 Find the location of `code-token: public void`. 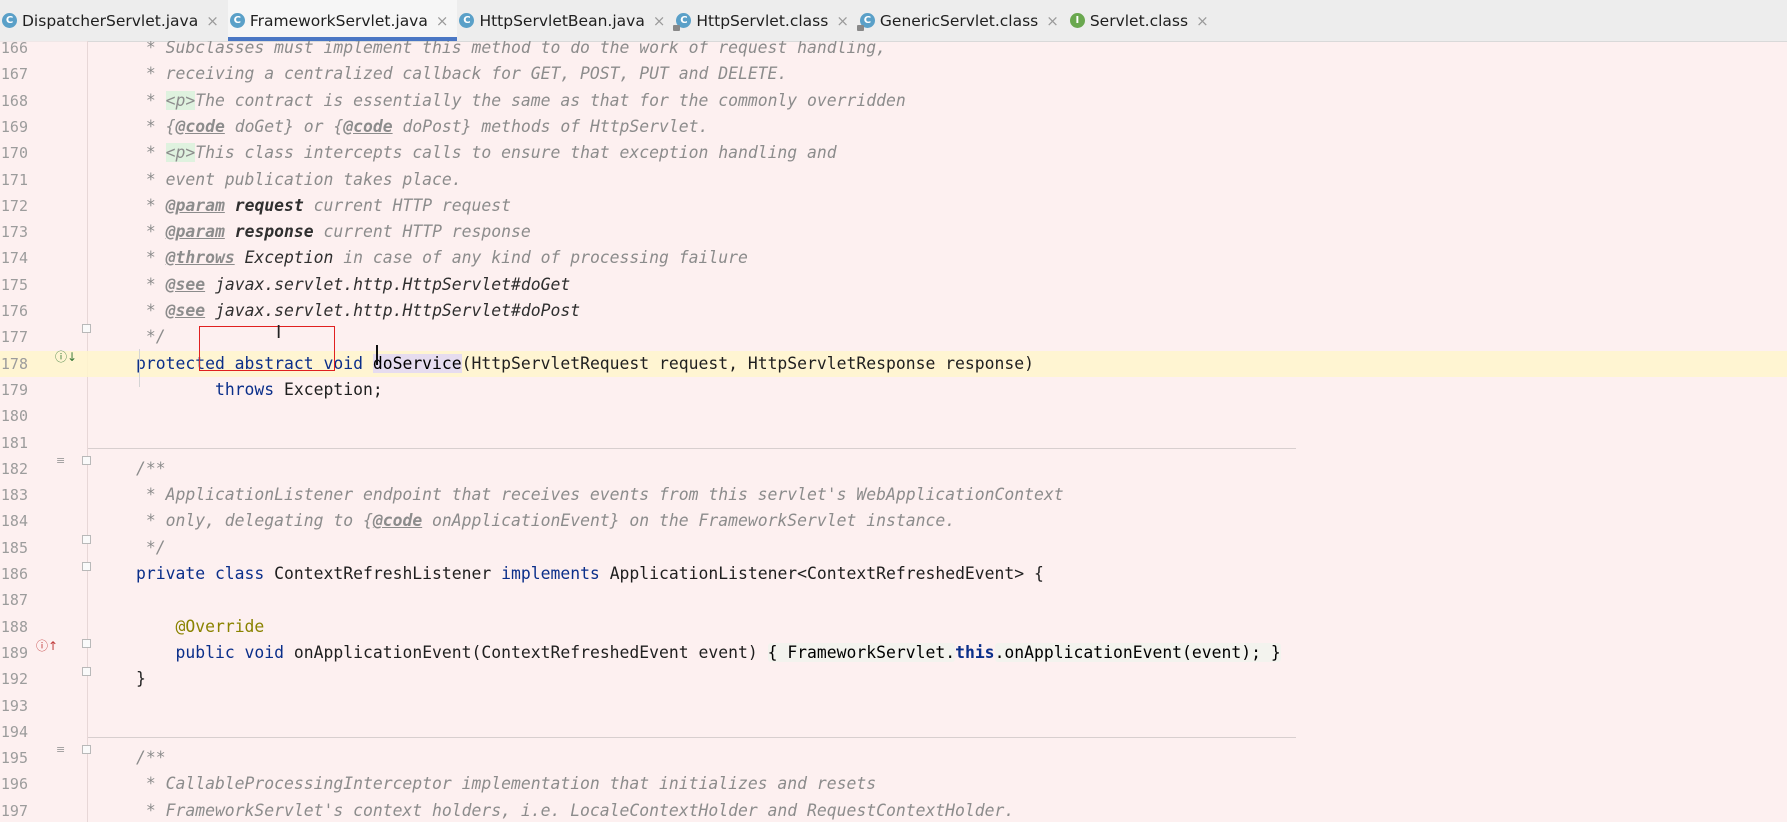

code-token: public void is located at coordinates (234, 652).